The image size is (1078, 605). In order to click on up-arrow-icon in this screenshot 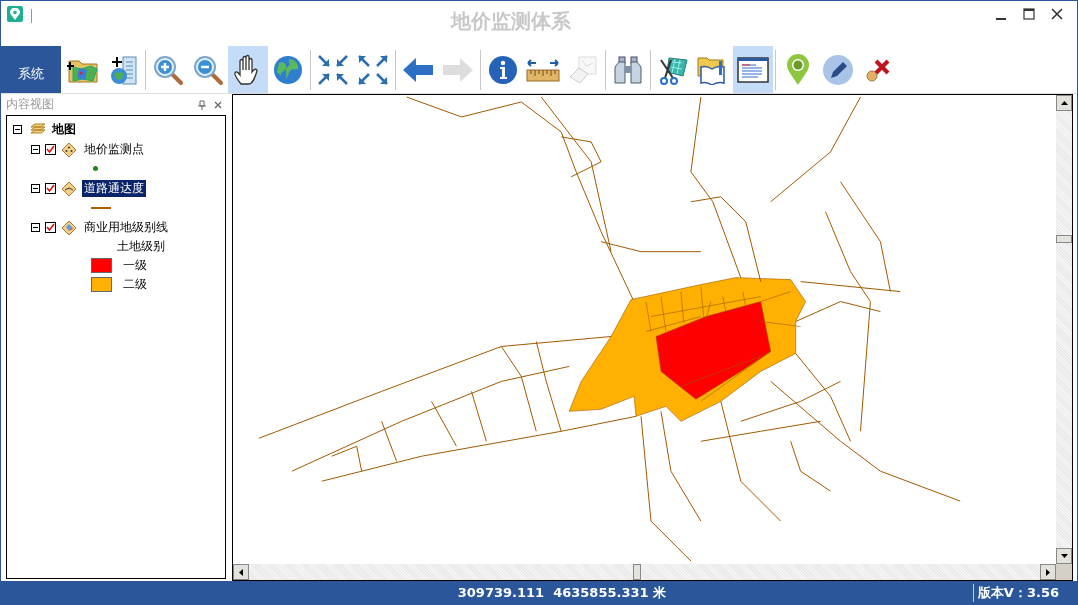, I will do `click(1064, 103)`.